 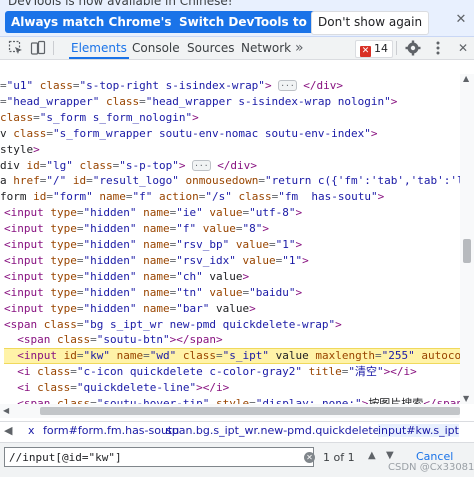 What do you see at coordinates (365, 51) in the screenshot?
I see `error-icon: ✕` at bounding box center [365, 51].